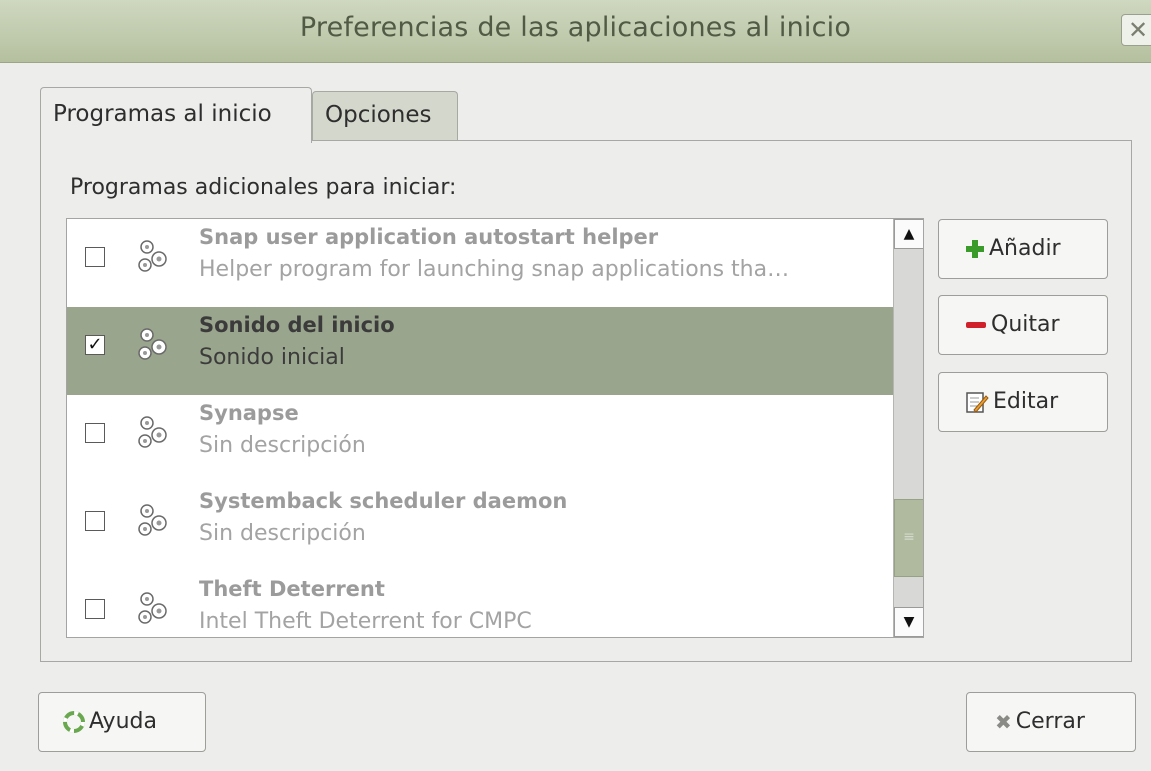 The image size is (1151, 771). Describe the element at coordinates (249, 413) in the screenshot. I see `program-name: Synapse` at that location.